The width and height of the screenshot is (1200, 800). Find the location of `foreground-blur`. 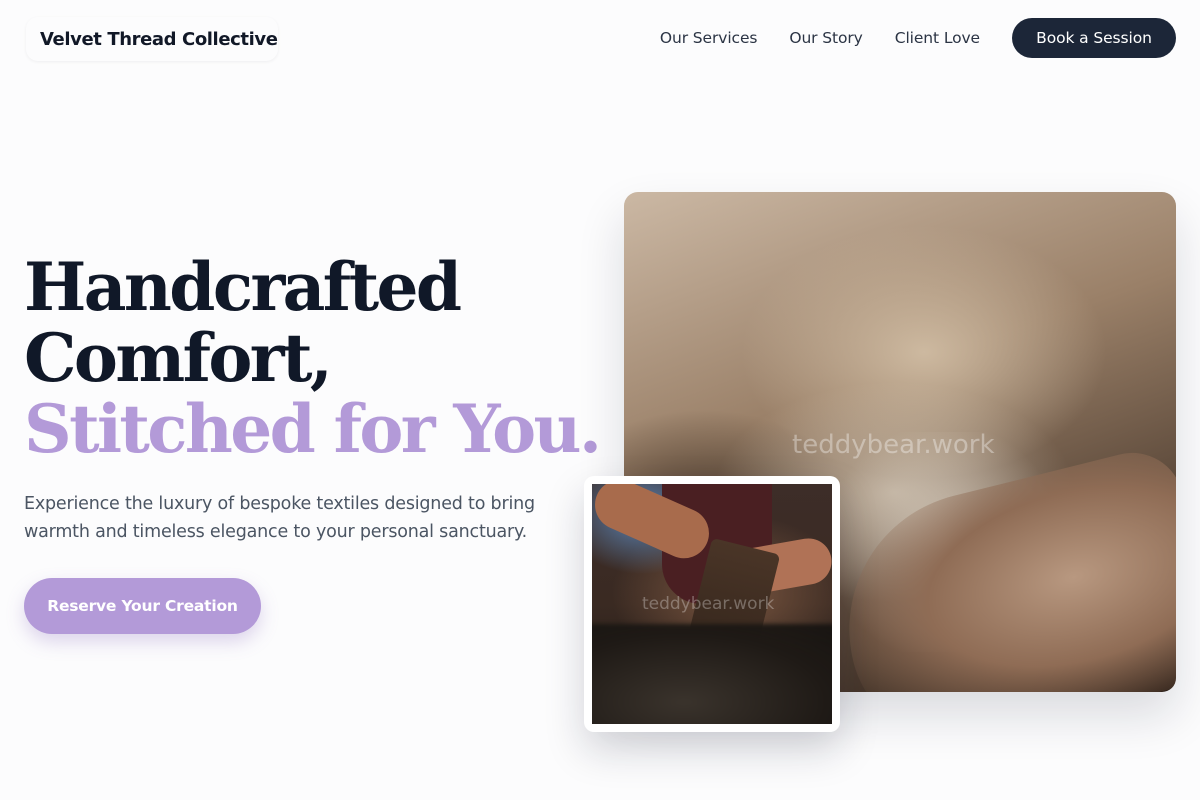

foreground-blur is located at coordinates (712, 674).